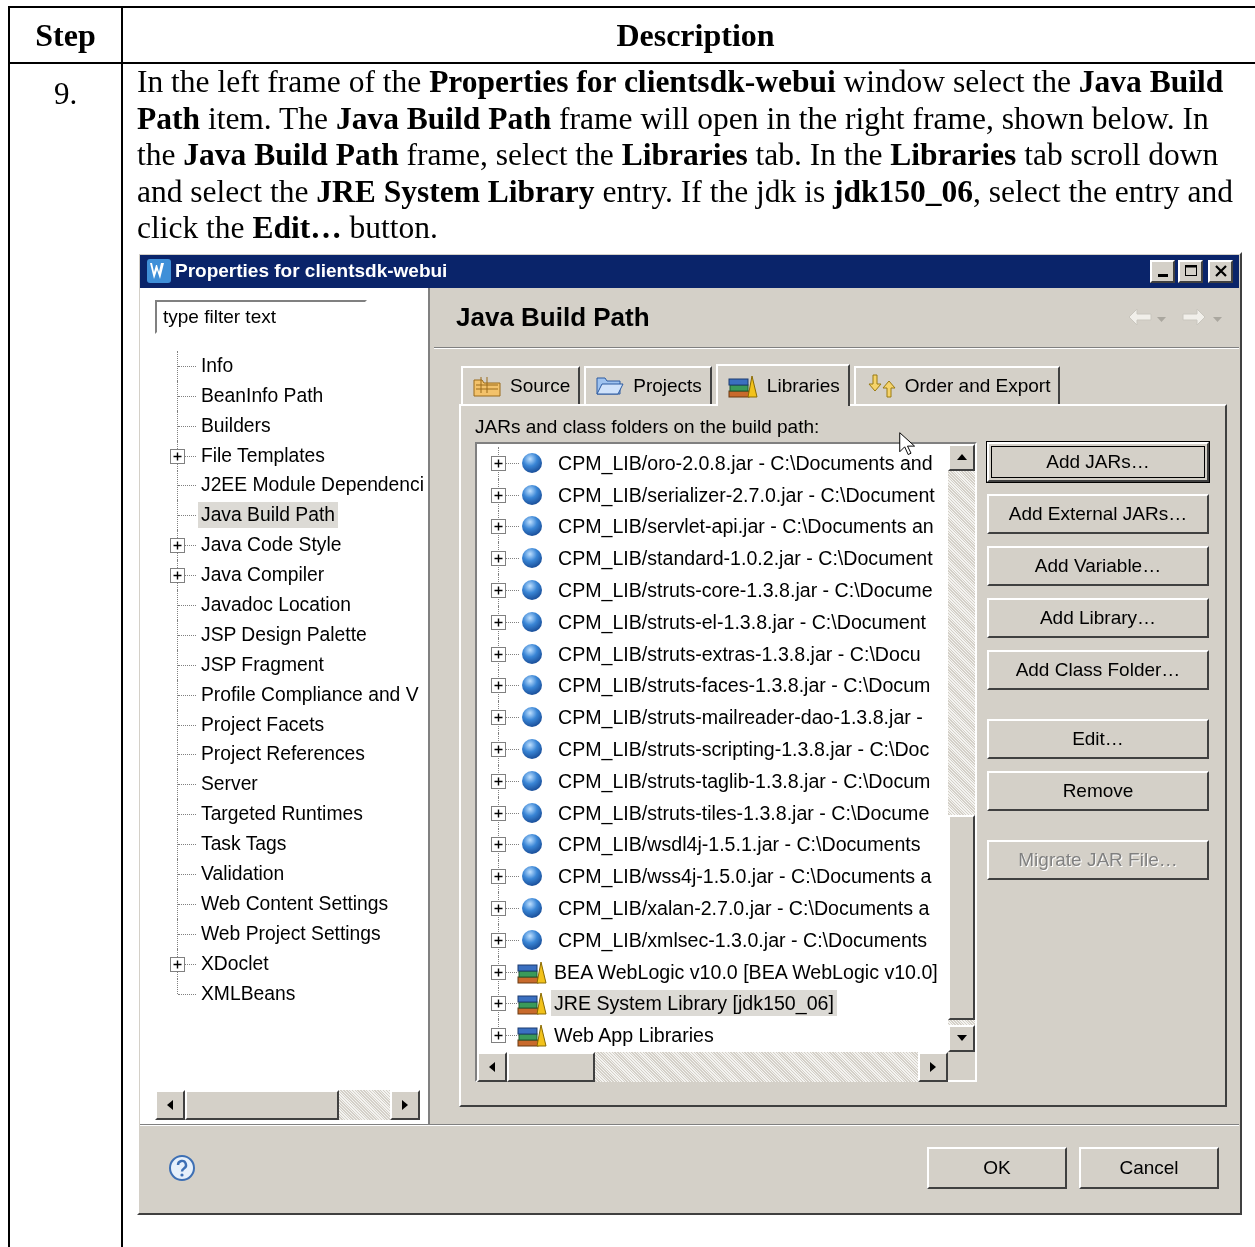 Image resolution: width=1255 pixels, height=1247 pixels. What do you see at coordinates (263, 575) in the screenshot?
I see `tree-item: Java Compiler` at bounding box center [263, 575].